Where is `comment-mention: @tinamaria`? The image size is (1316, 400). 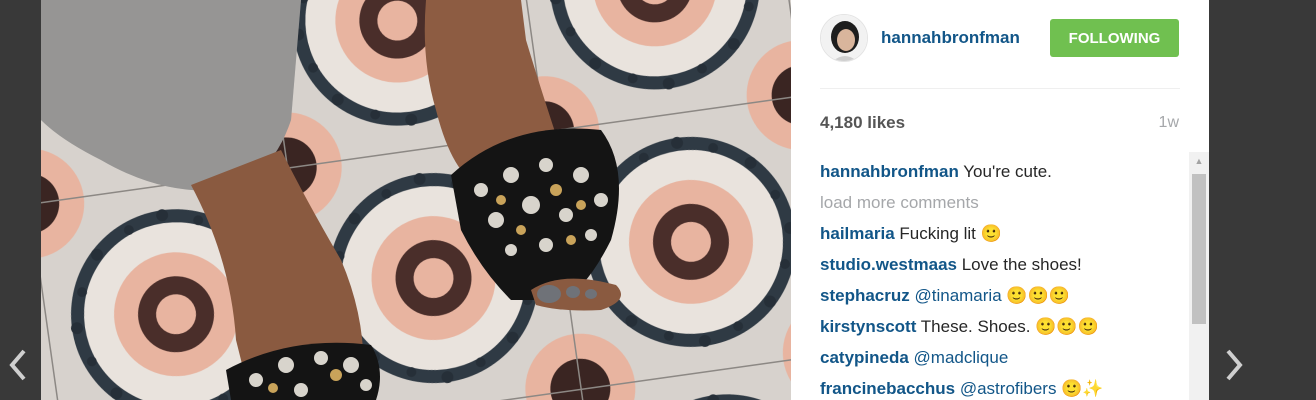
comment-mention: @tinamaria is located at coordinates (957, 295).